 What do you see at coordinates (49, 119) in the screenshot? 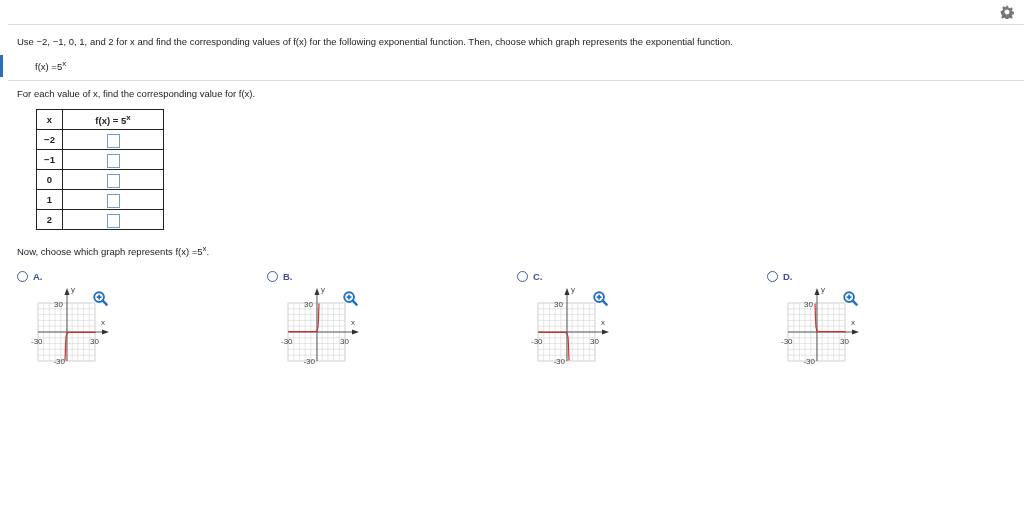
I see `column-header: x` at bounding box center [49, 119].